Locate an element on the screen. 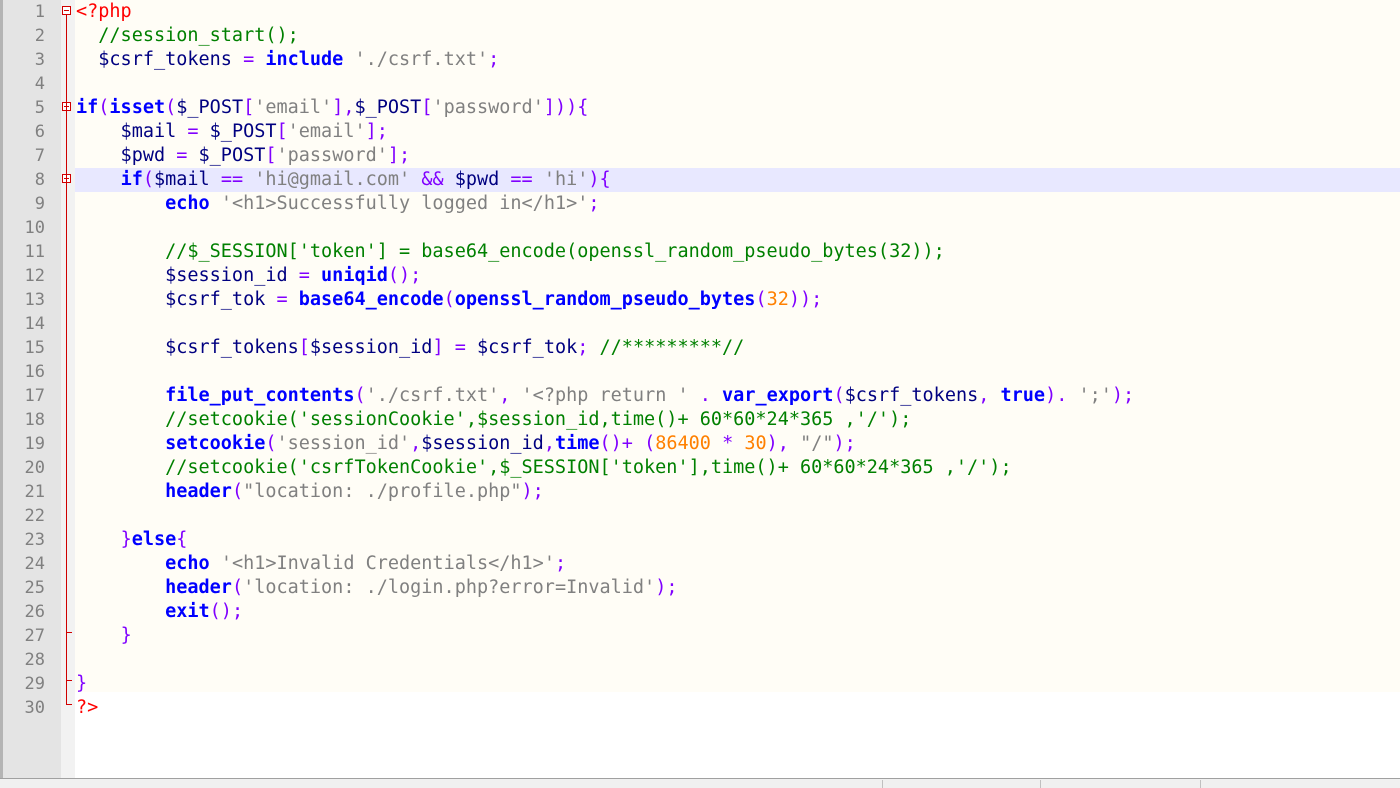 Image resolution: width=1400 pixels, height=788 pixels. code-line: 10 is located at coordinates (700, 228).